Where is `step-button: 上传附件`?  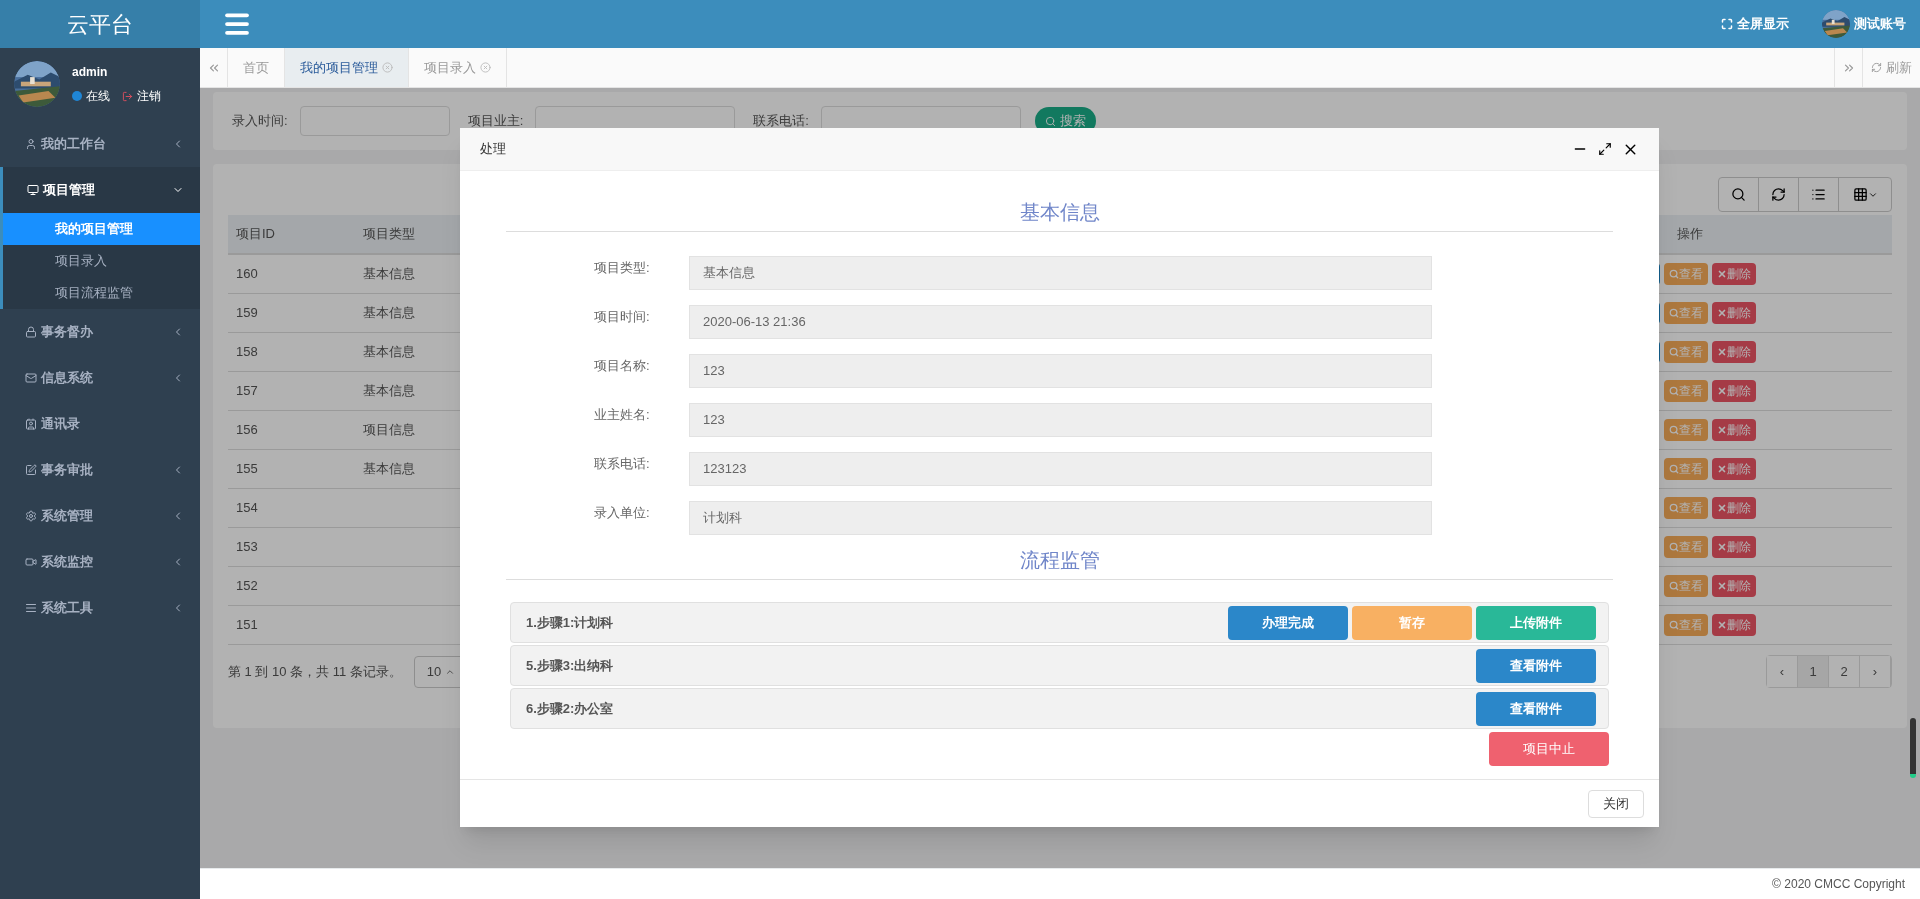 step-button: 上传附件 is located at coordinates (1536, 622).